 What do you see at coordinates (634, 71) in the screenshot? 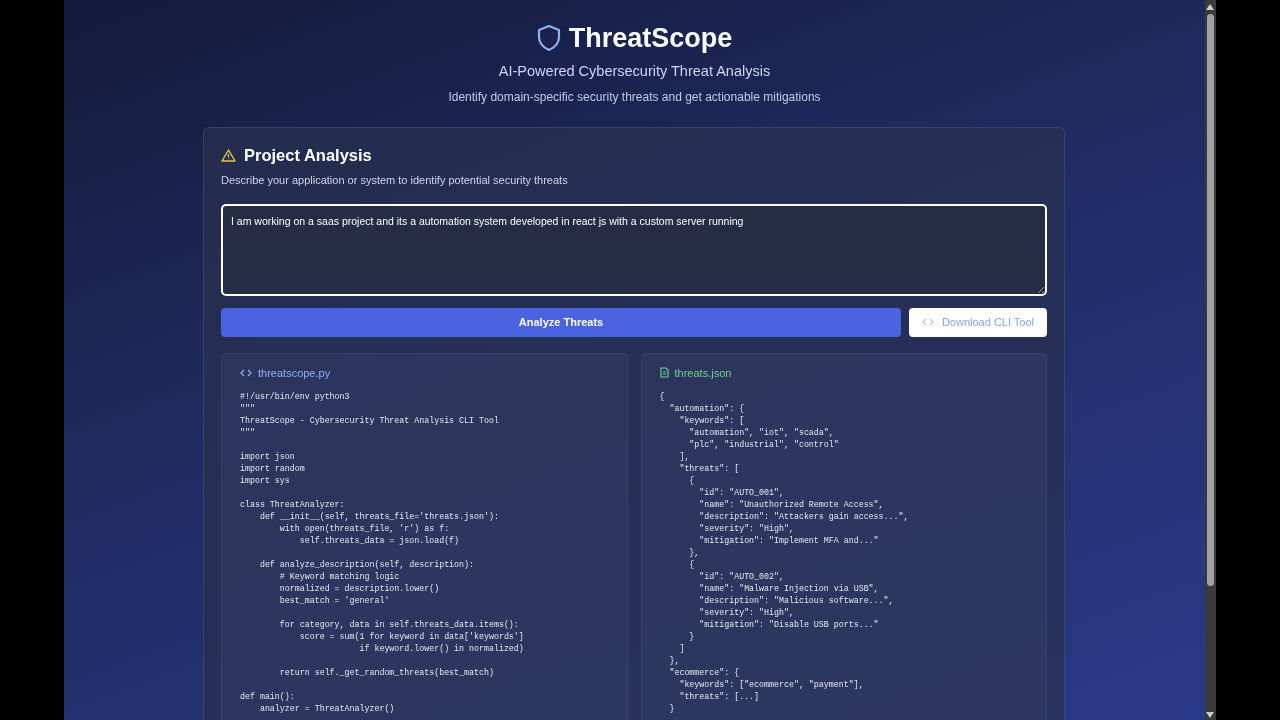
I see `subtitle: AI-Powered Cybersecurity Threat Analysis` at bounding box center [634, 71].